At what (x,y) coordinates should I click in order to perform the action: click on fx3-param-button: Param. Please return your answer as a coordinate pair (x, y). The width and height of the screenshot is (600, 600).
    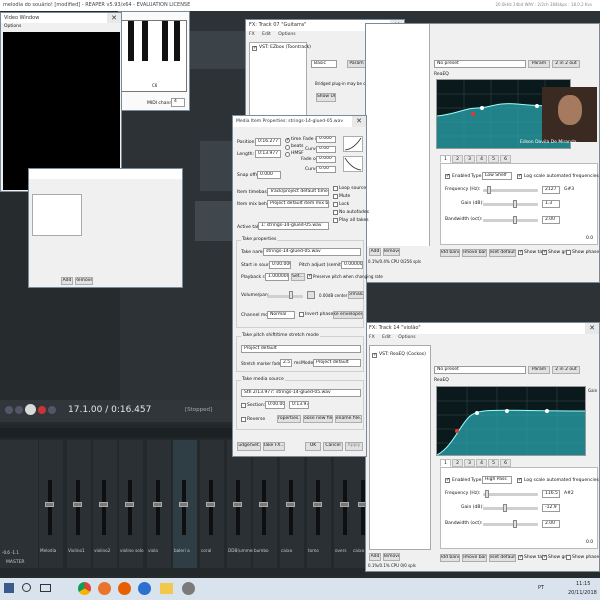
    Looking at the image, I should click on (539, 370).